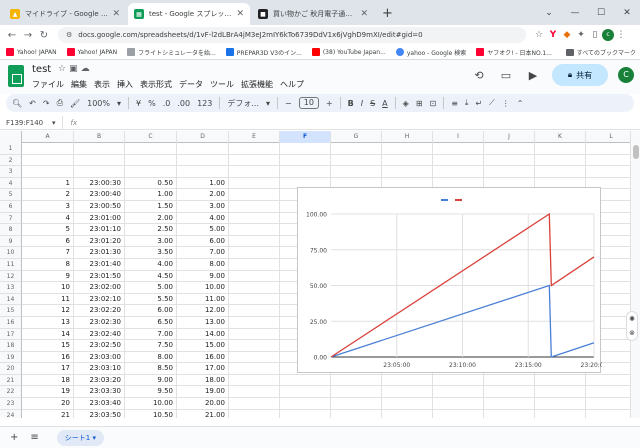  Describe the element at coordinates (203, 392) in the screenshot. I see `grid-cell: 19.00` at that location.